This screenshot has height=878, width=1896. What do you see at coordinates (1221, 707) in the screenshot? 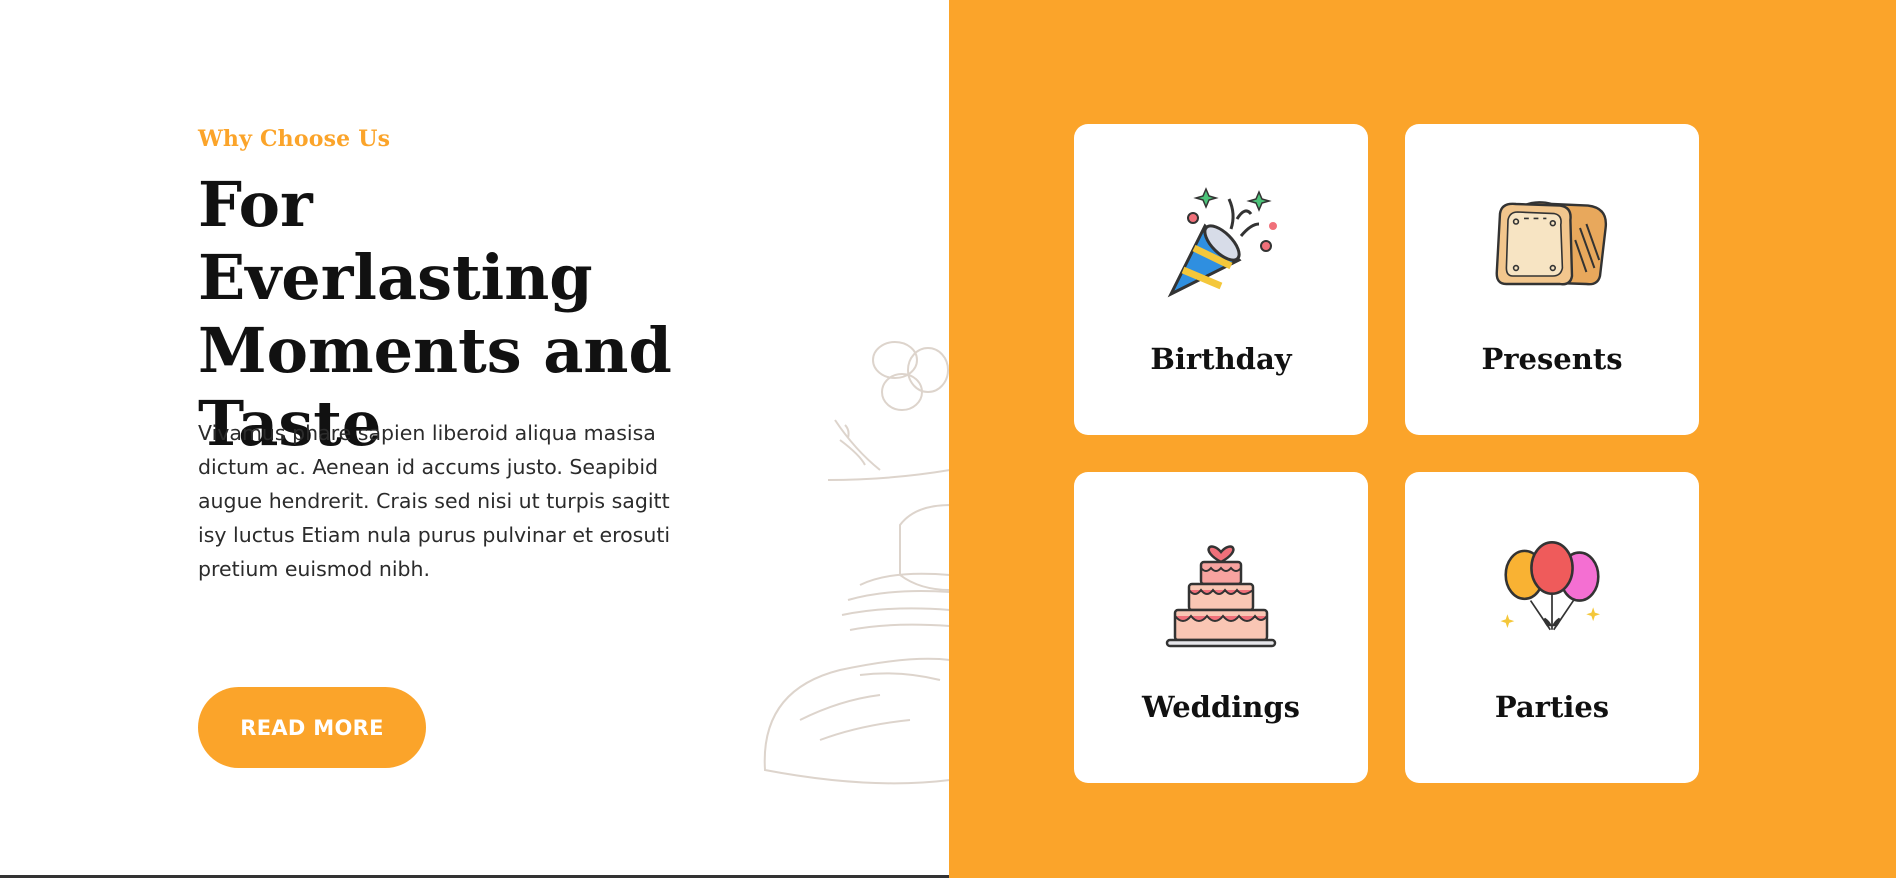
I see `card-label: Weddings` at bounding box center [1221, 707].